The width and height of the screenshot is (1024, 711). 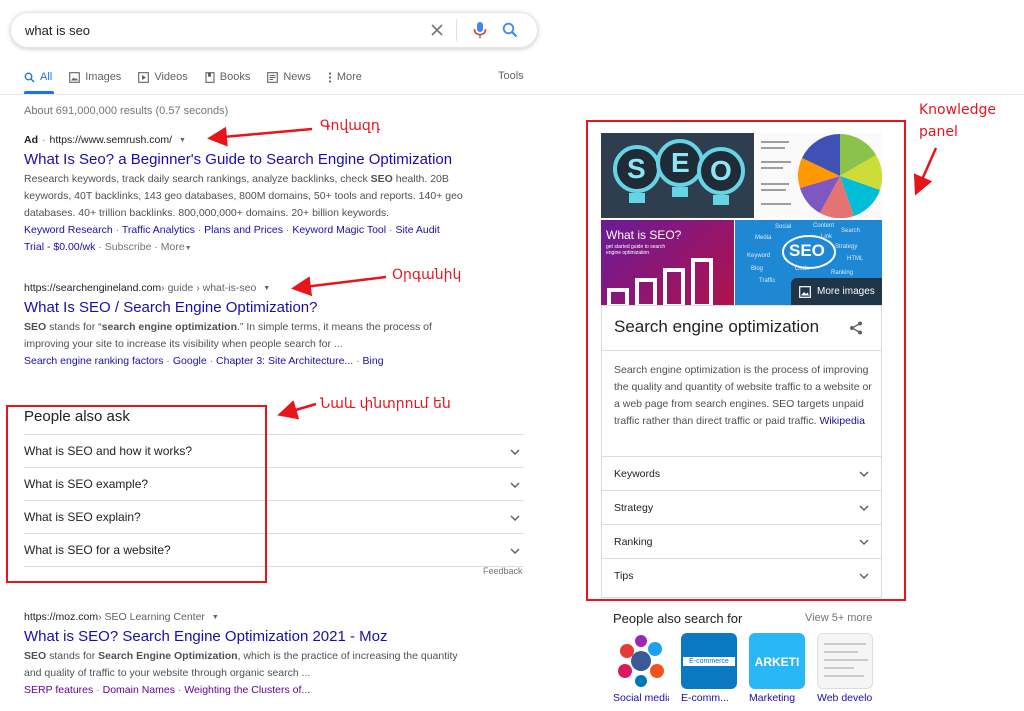 What do you see at coordinates (678, 618) in the screenshot?
I see `people-also-search-heading: People also search for` at bounding box center [678, 618].